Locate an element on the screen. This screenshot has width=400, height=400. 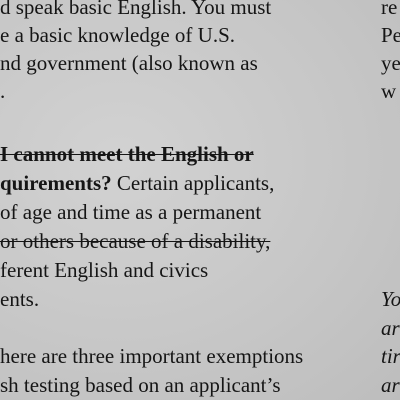
text-fragment: Certain applicants, is located at coordinates (193, 183).